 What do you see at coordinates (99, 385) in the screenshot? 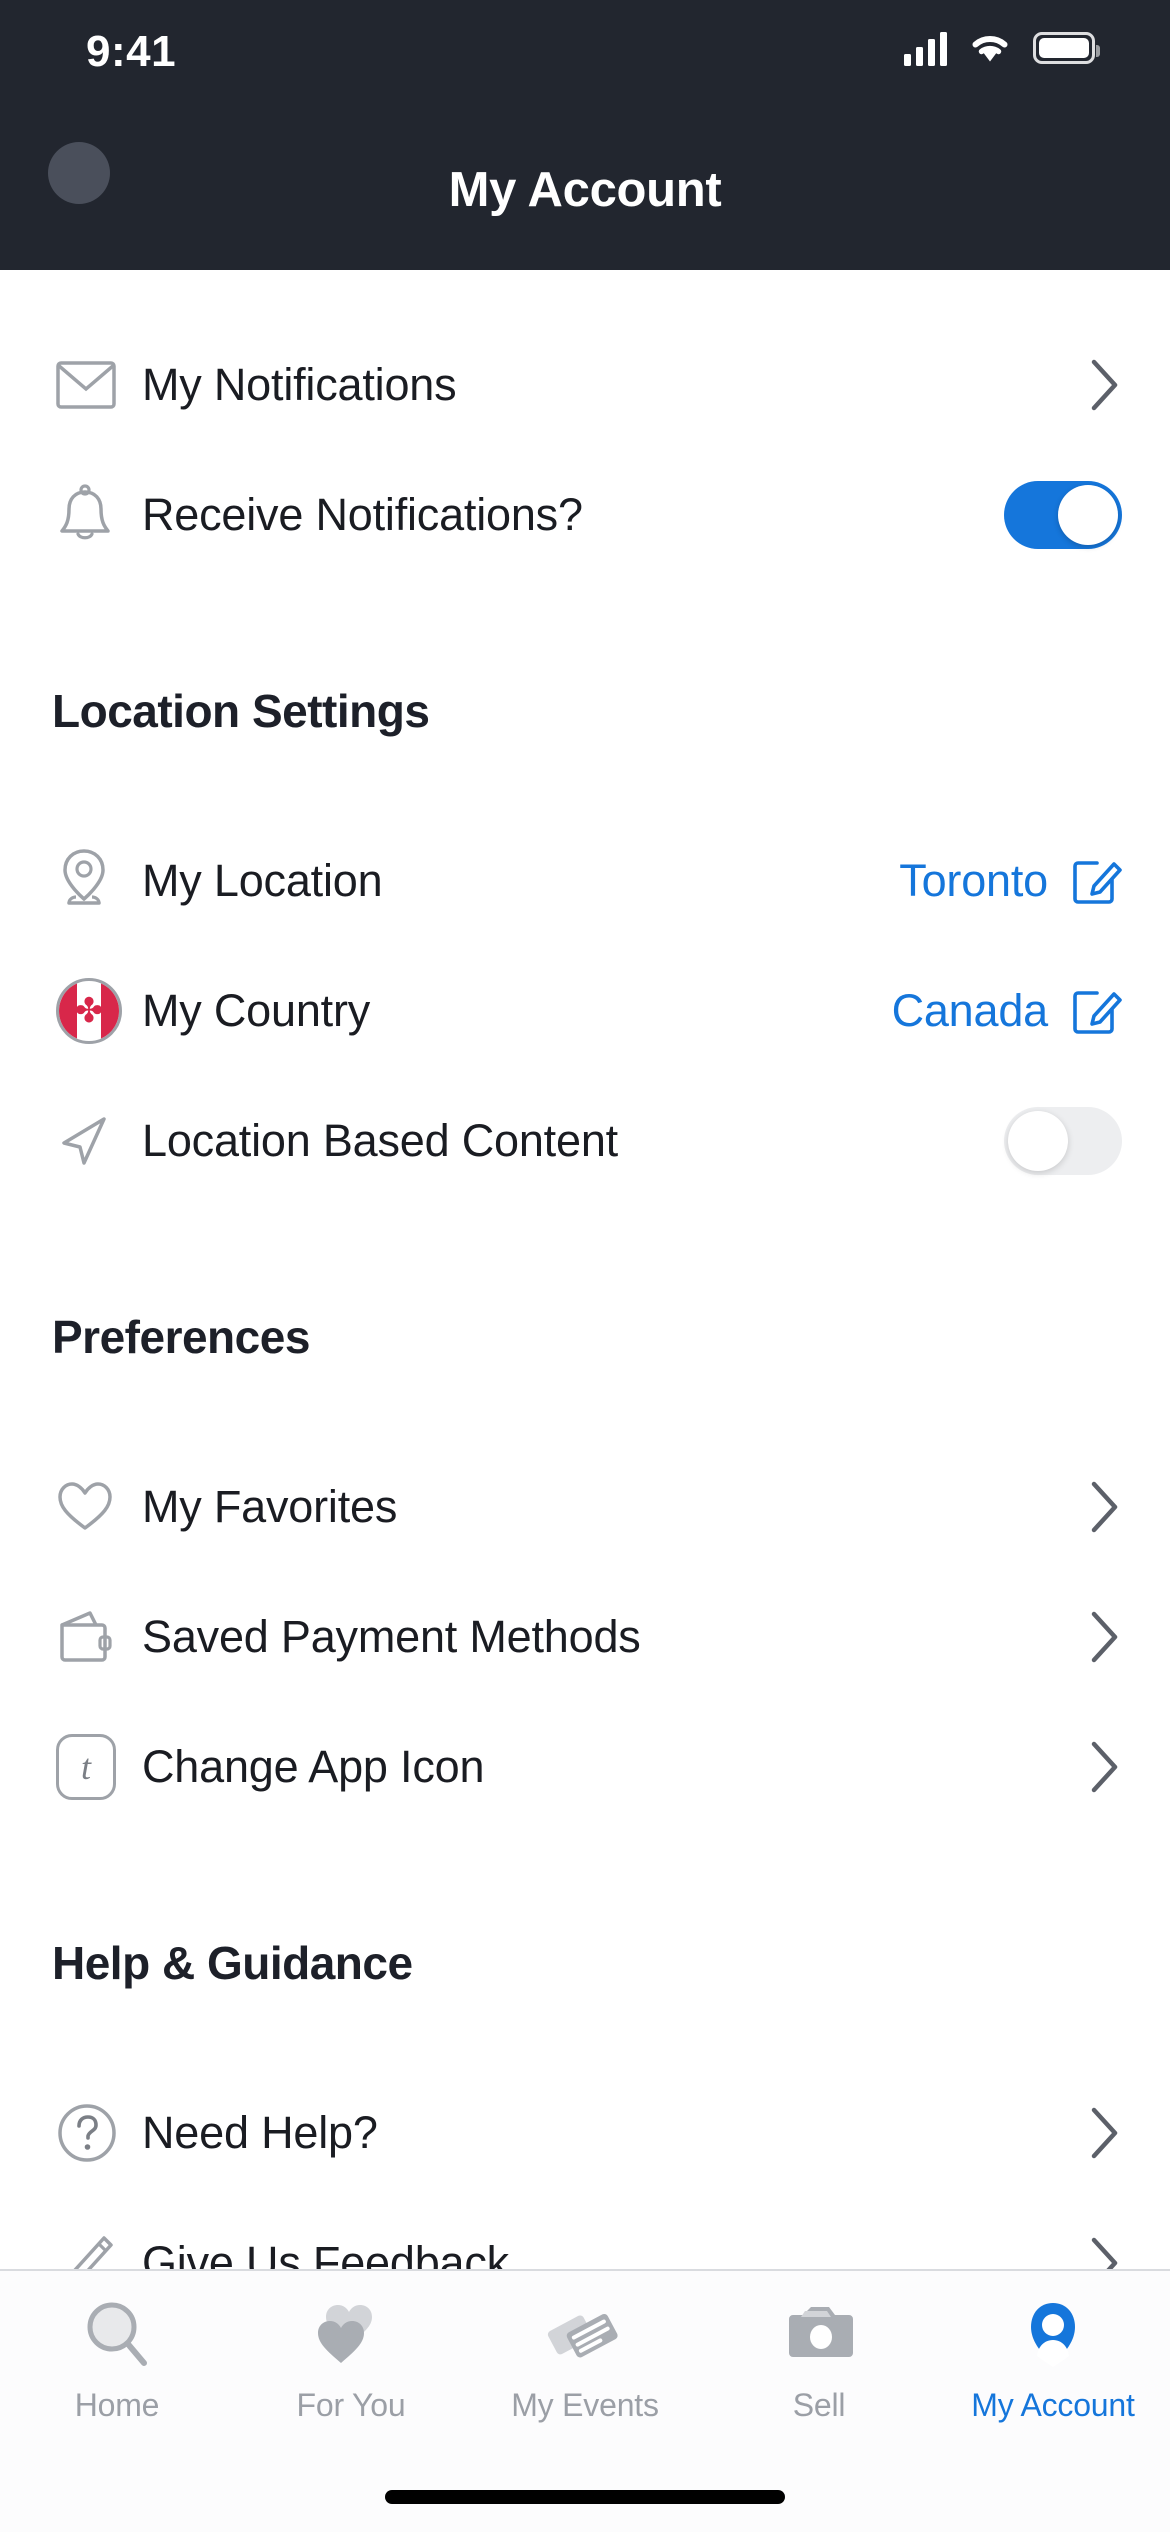
I see `envelope-icon` at bounding box center [99, 385].